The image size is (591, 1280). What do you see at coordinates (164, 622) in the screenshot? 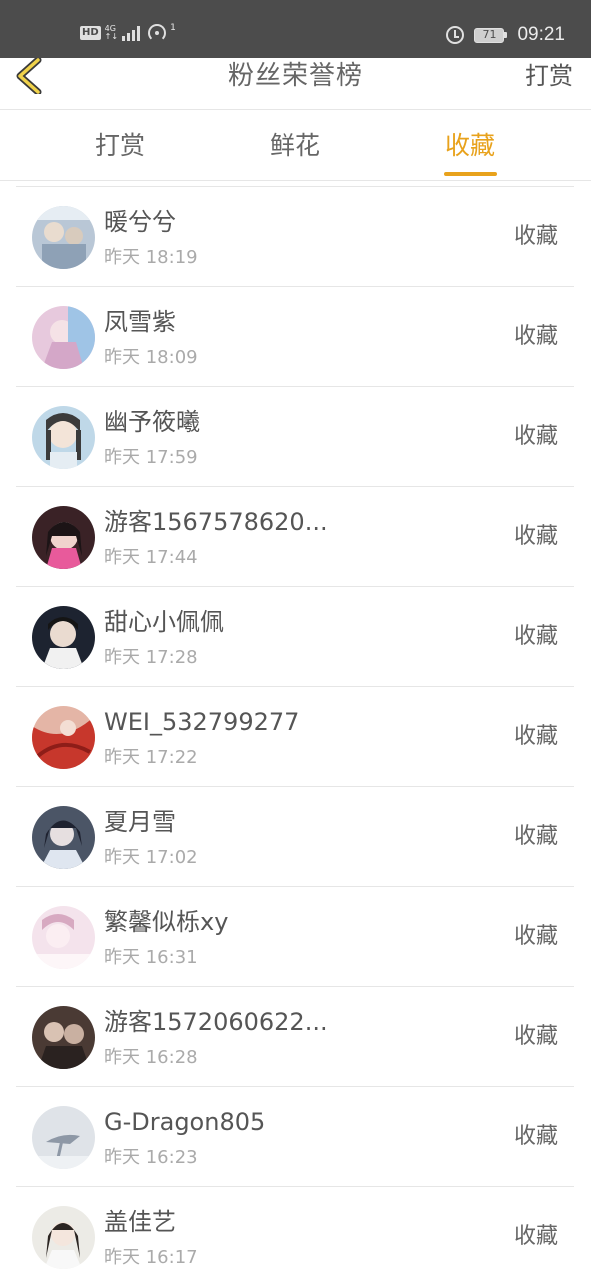
I see `fan-name: 甜心小佩佩` at bounding box center [164, 622].